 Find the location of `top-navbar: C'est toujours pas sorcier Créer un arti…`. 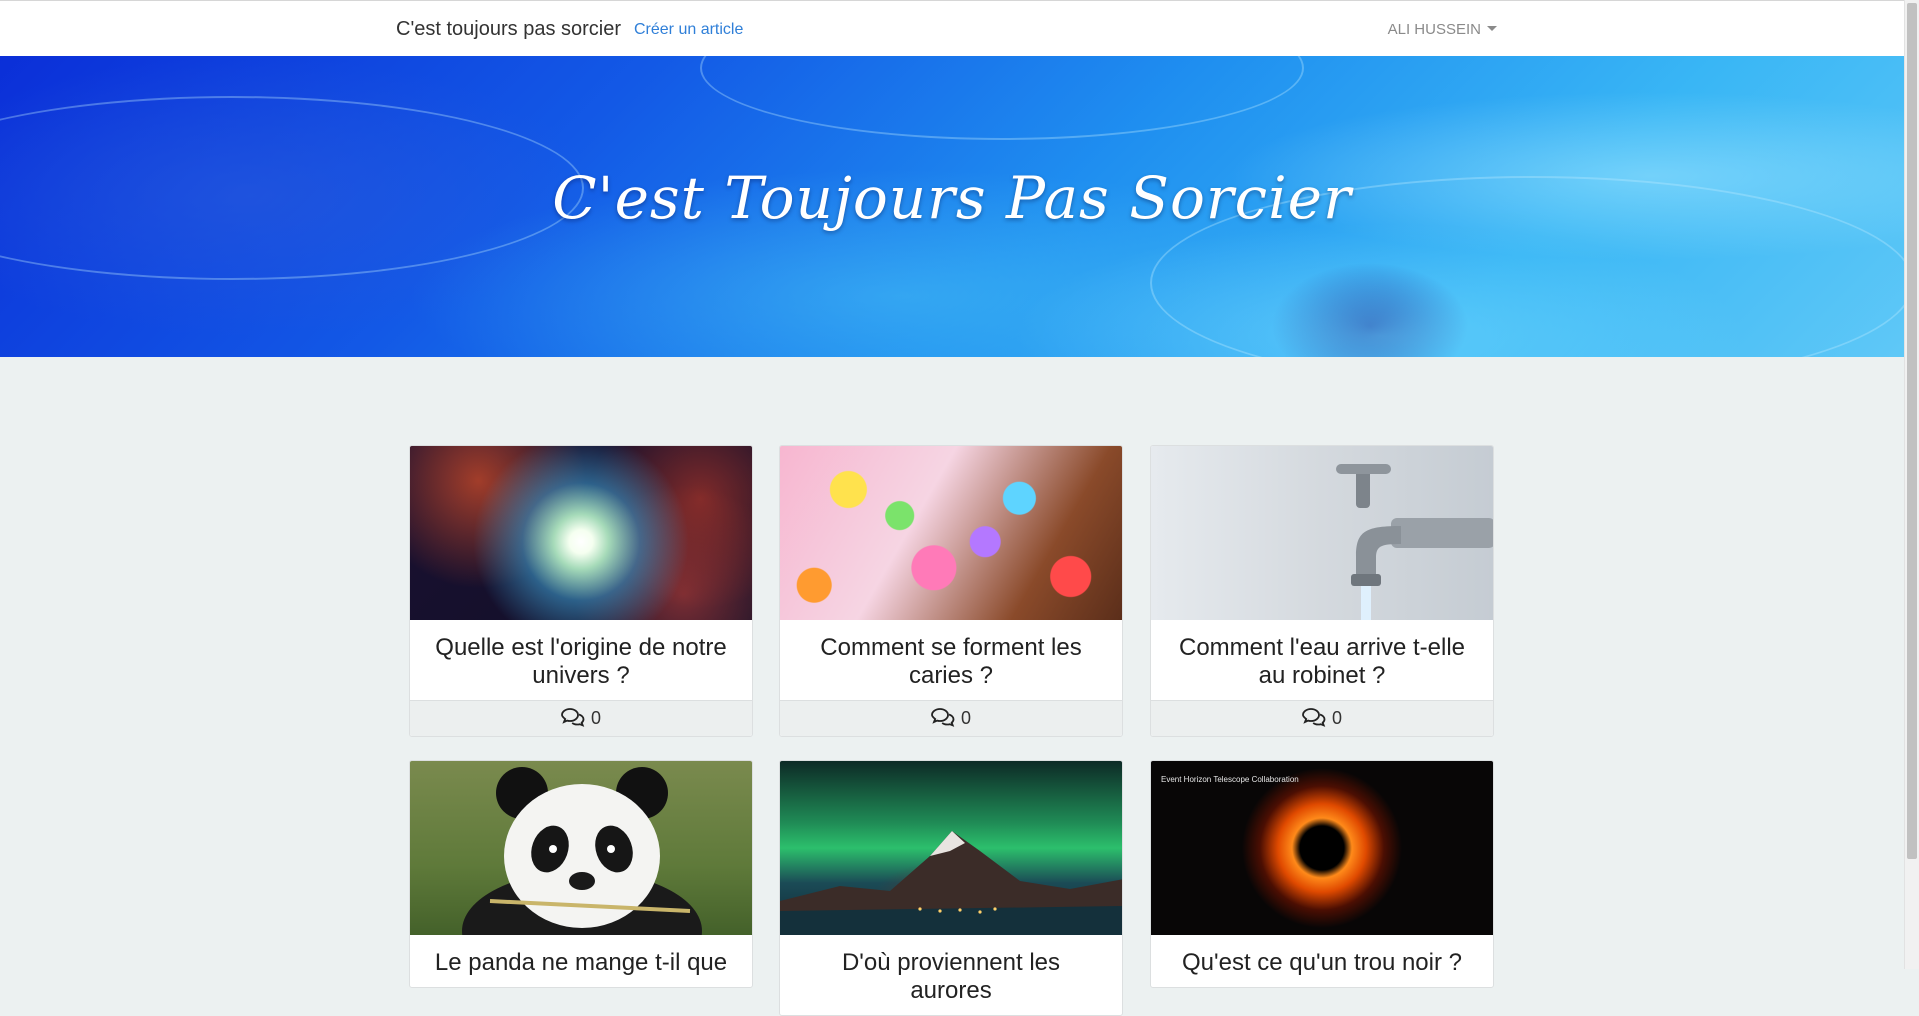

top-navbar: C'est toujours pas sorcier Créer un arti… is located at coordinates (952, 28).